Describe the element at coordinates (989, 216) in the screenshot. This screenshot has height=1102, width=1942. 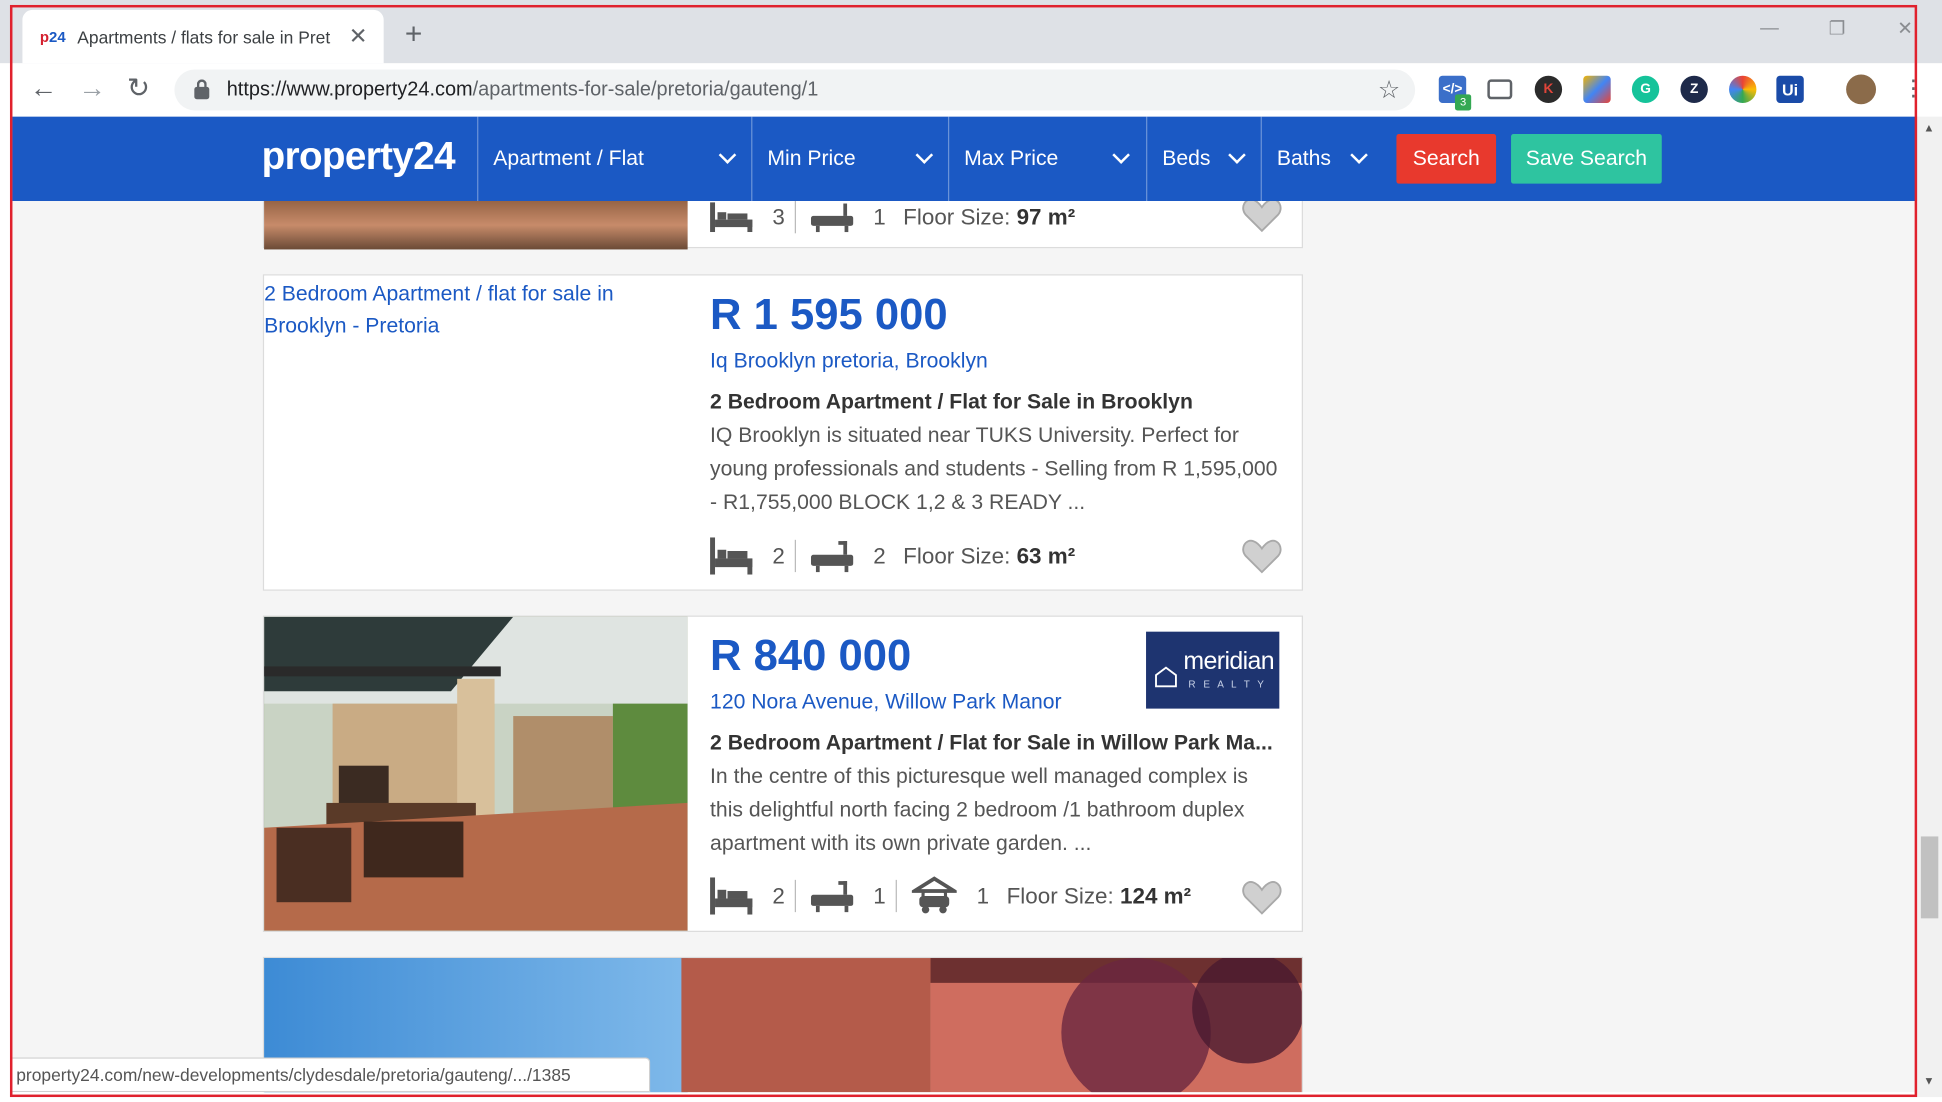
I see `floor-size: Floor Size: 97 m²` at that location.